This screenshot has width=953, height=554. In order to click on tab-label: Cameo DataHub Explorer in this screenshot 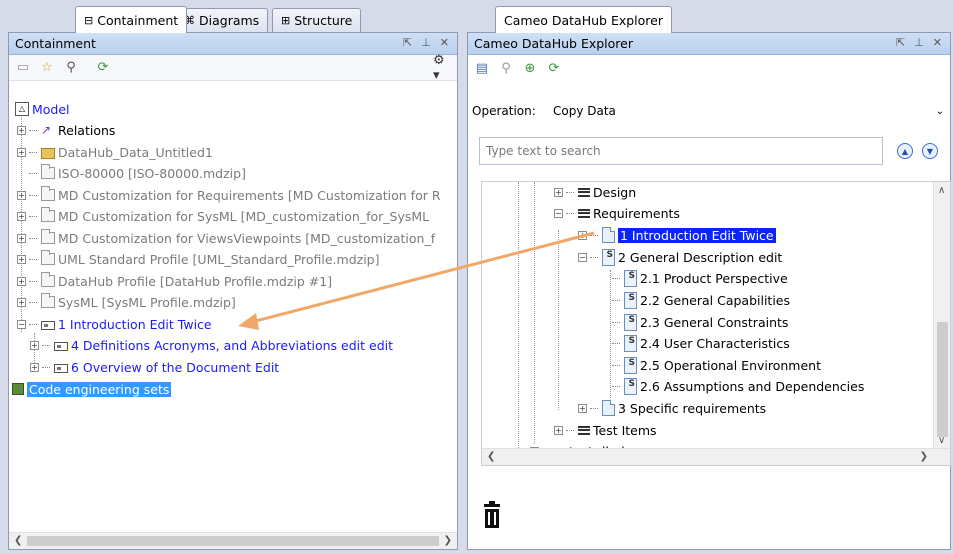, I will do `click(583, 20)`.